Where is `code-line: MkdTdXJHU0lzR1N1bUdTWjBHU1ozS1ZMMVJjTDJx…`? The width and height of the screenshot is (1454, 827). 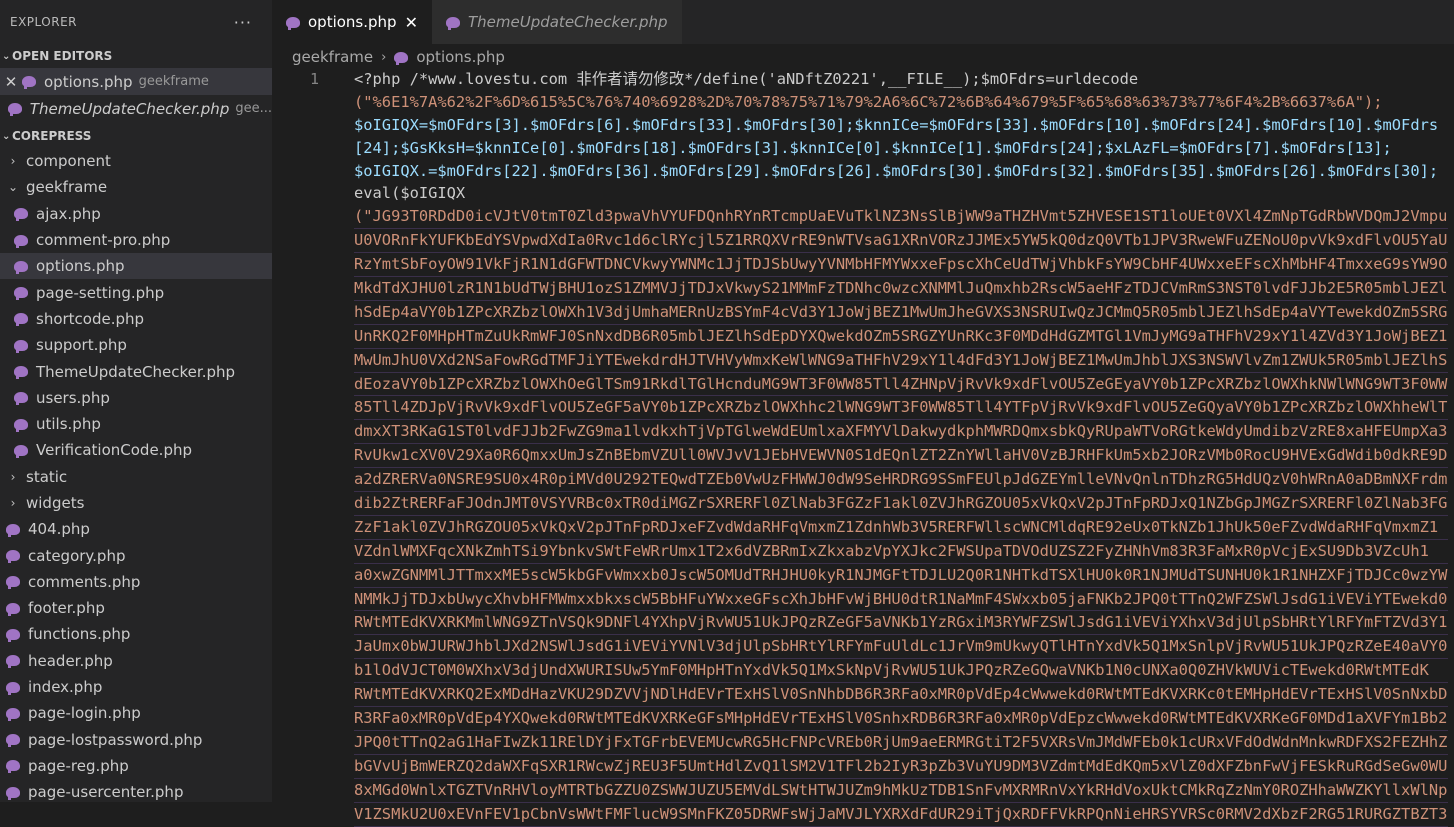 code-line: MkdTdXJHU0lzR1N1bUdTWjBHU1ozS1ZMMVJjTDJx… is located at coordinates (901, 289).